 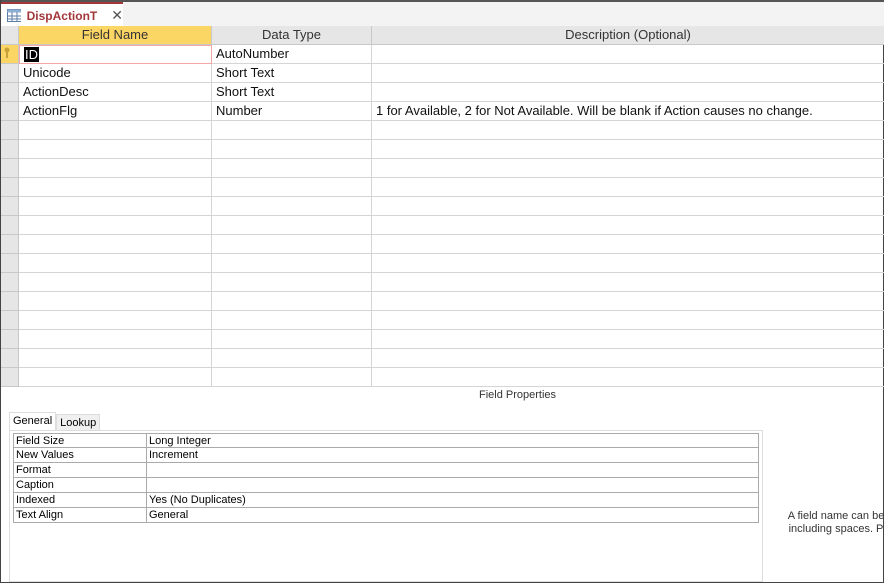 I want to click on help-line: A field name can be, so click(x=835, y=516).